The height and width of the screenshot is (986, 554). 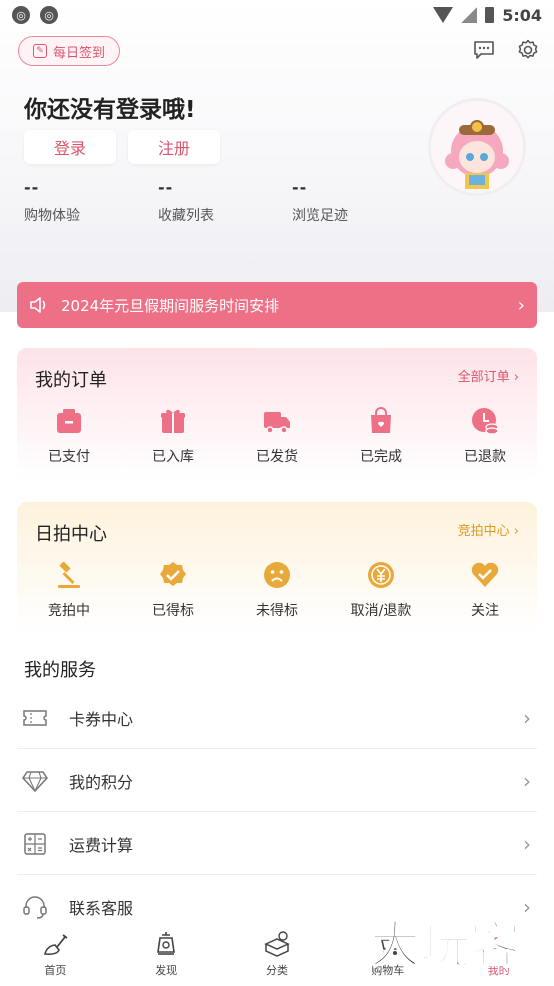 What do you see at coordinates (186, 216) in the screenshot?
I see `stat-label: 收藏列表` at bounding box center [186, 216].